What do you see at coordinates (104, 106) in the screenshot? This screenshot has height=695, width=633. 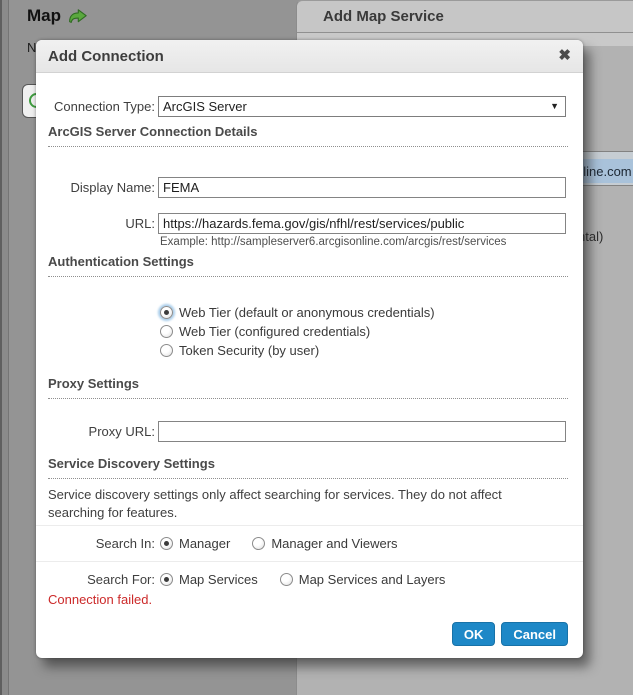 I see `connection-type-label: Connection Type:` at bounding box center [104, 106].